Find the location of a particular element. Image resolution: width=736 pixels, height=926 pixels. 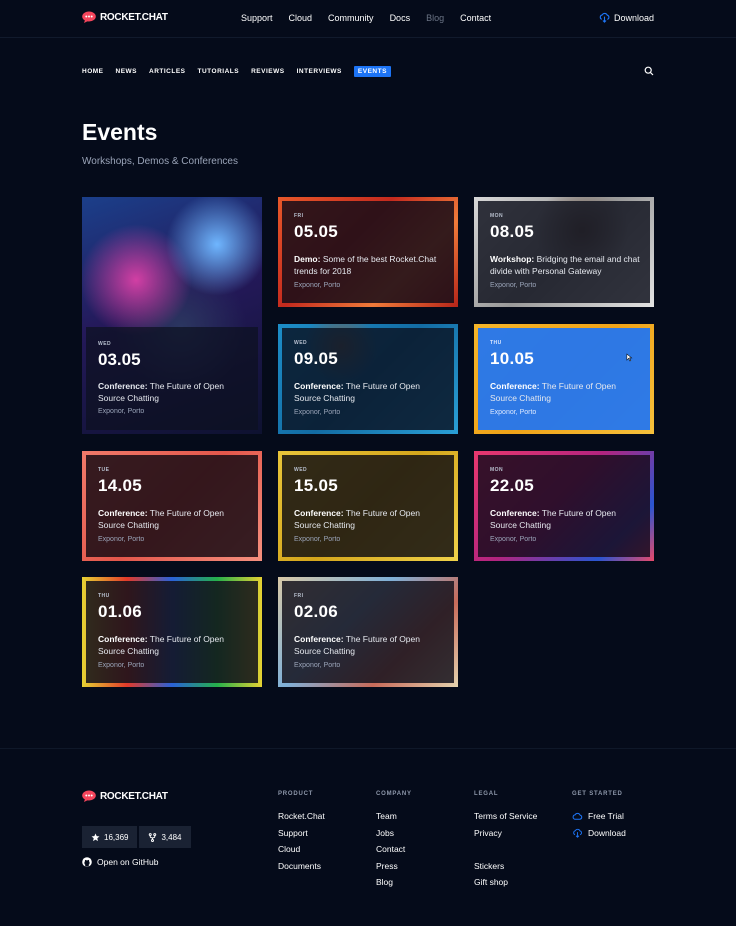

subnav-tutorials: TUTORIALS is located at coordinates (219, 71).